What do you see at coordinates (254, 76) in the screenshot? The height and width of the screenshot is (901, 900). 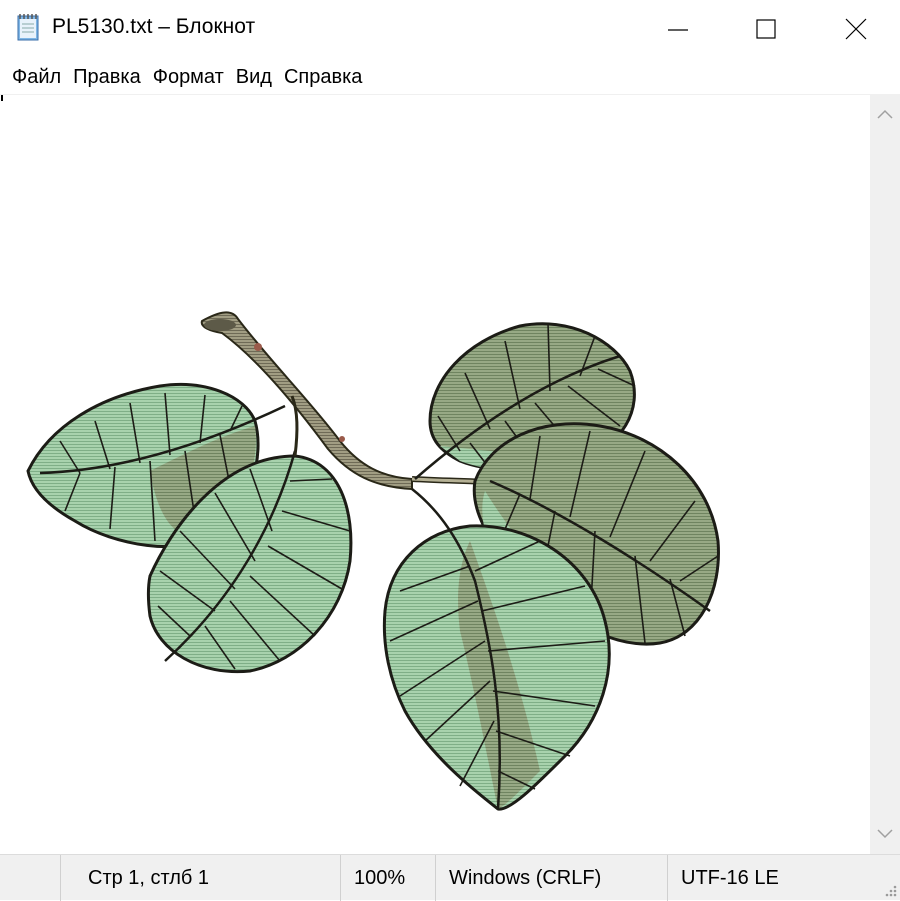 I see `menu-view: Вид` at bounding box center [254, 76].